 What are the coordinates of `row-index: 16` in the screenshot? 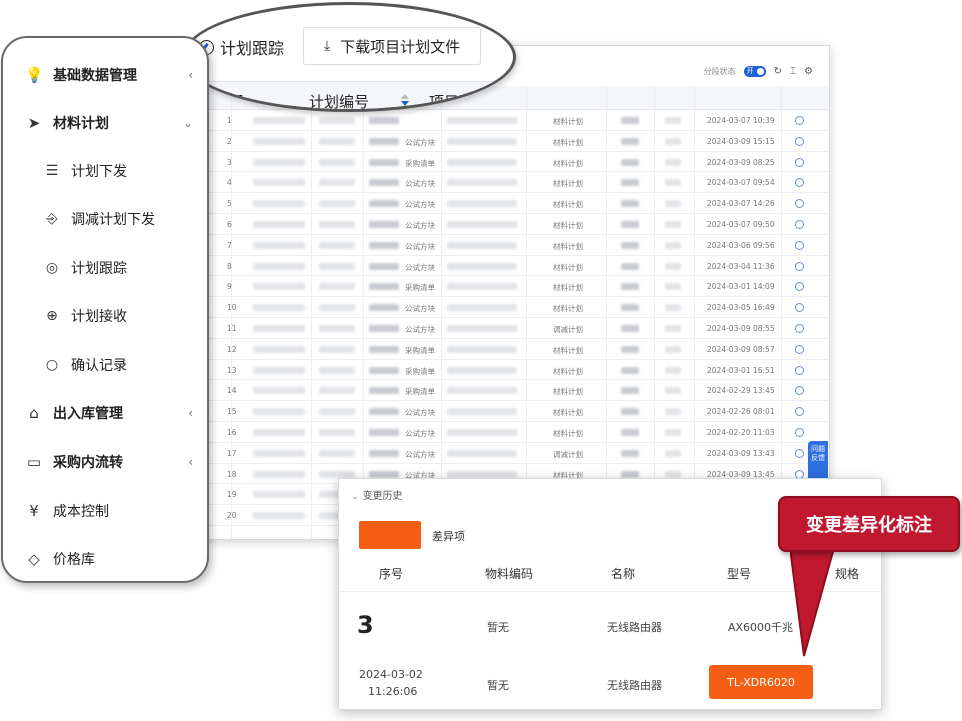 It's located at (232, 432).